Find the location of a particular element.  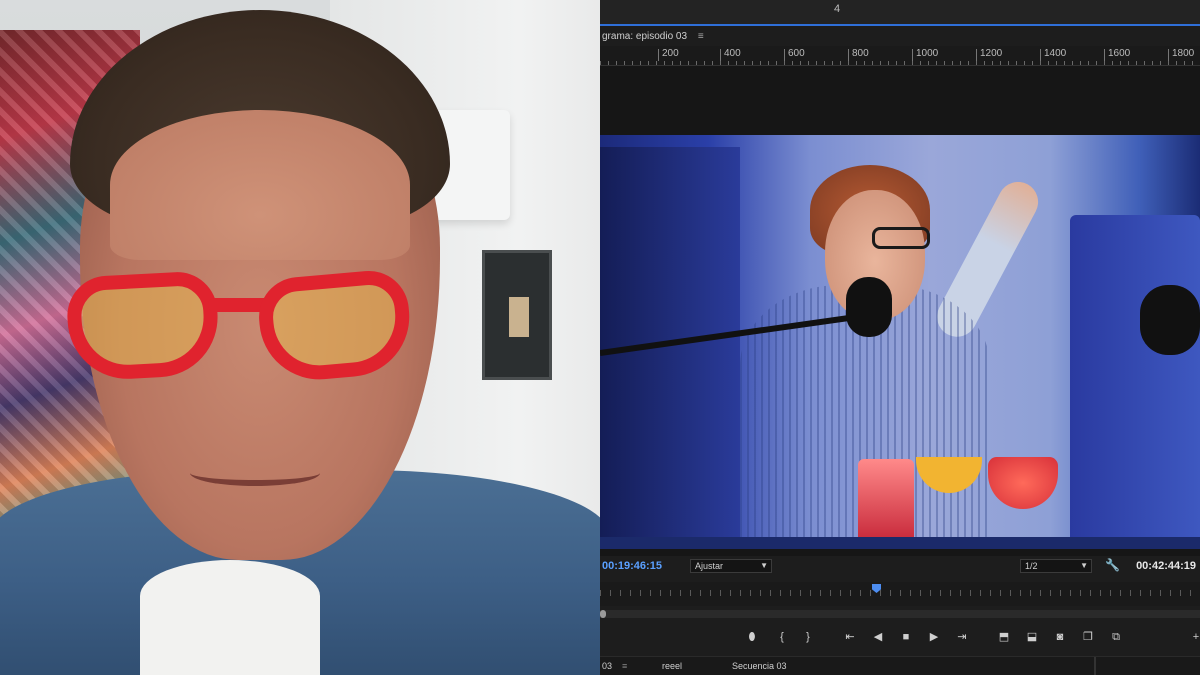

playhead-scrubber is located at coordinates (900, 594).